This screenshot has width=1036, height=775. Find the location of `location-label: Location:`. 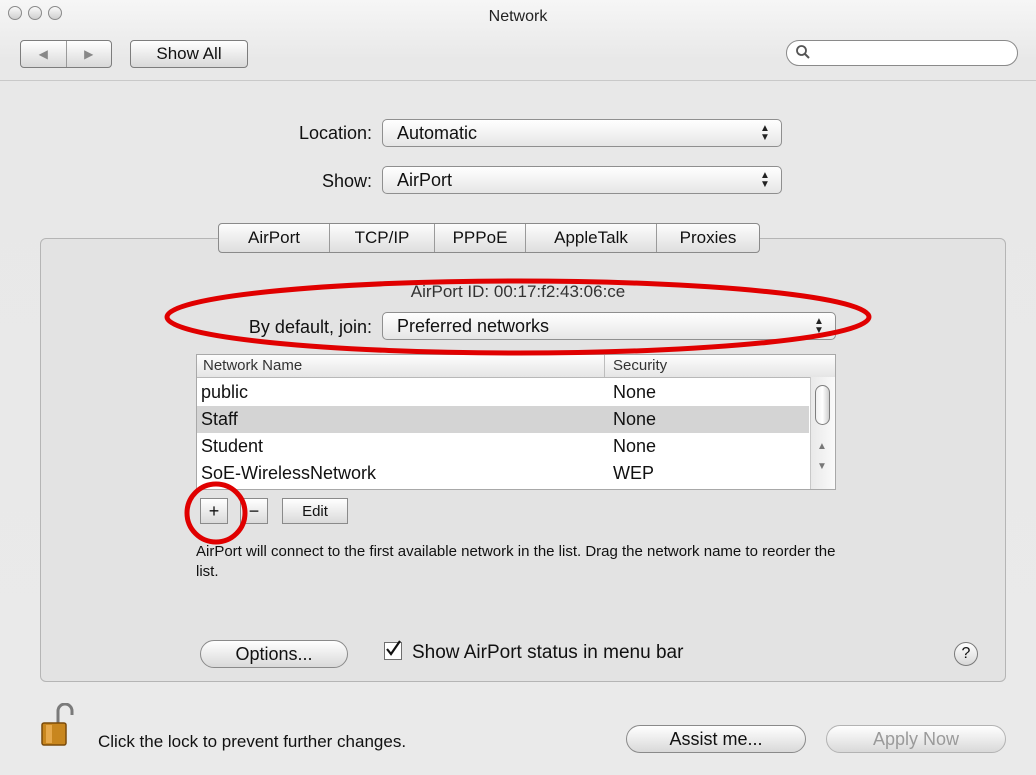

location-label: Location: is located at coordinates (335, 133).